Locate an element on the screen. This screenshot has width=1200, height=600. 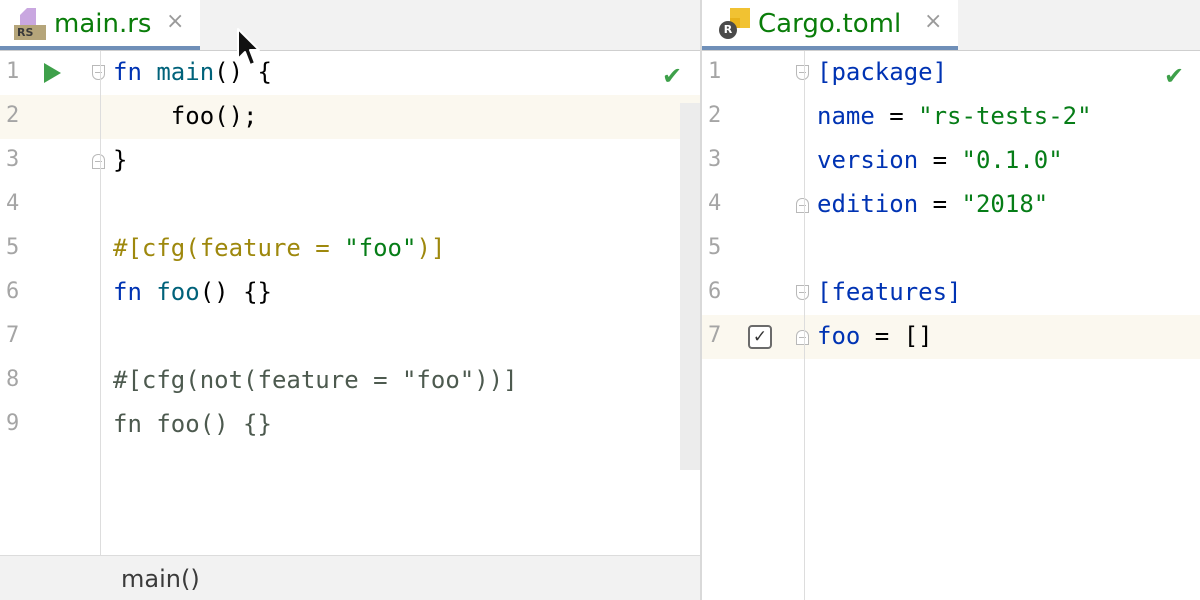
code-line: 1 [package] is located at coordinates (951, 73).